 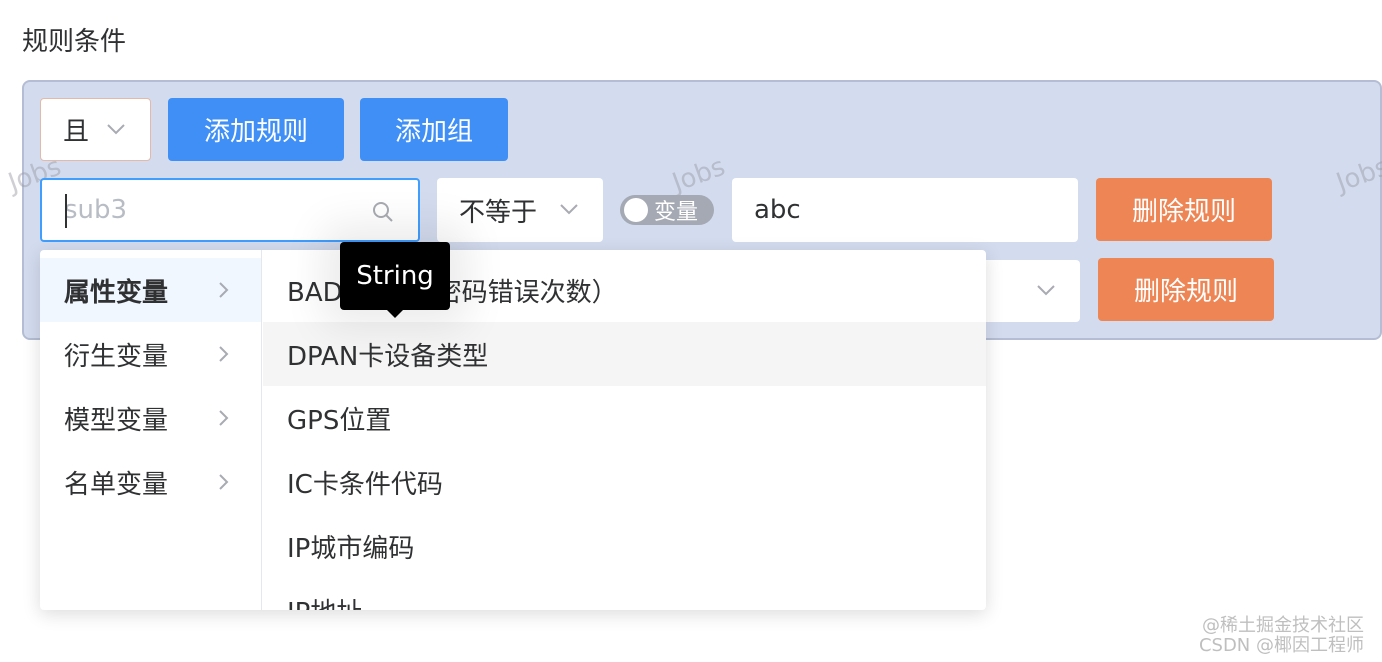 I want to click on section-title: 规则条件, so click(x=74, y=42).